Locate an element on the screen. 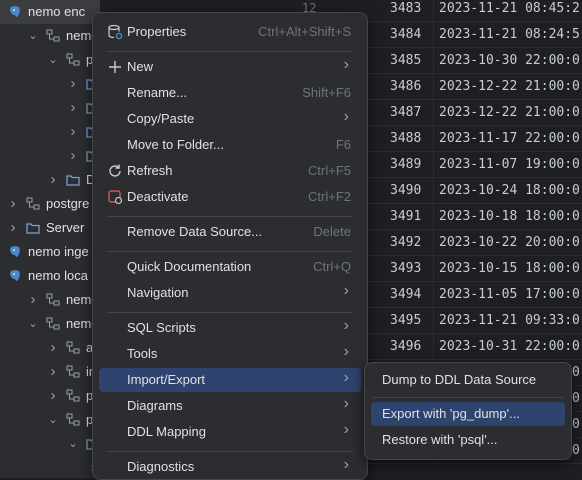 This screenshot has height=480, width=582. tree-item: › Server is located at coordinates (50, 228).